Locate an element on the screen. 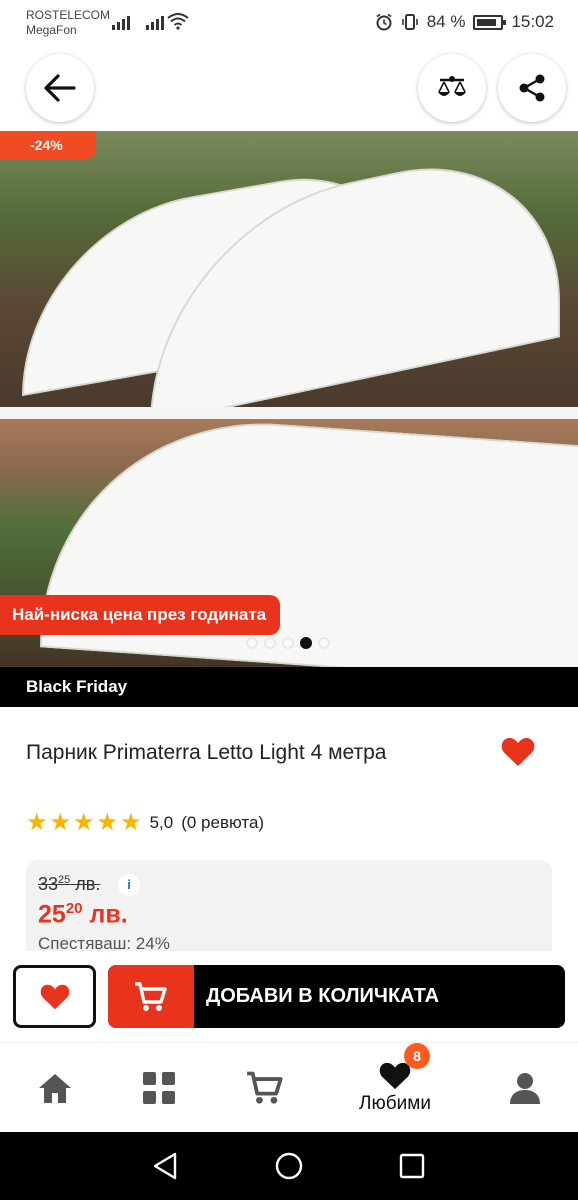  favorite-toggle is located at coordinates (518, 754).